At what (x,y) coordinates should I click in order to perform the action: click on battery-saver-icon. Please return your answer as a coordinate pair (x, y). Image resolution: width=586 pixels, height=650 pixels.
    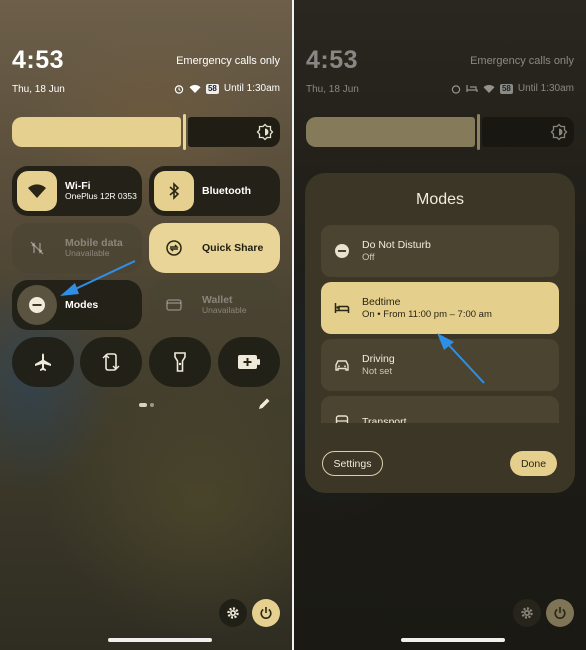
    Looking at the image, I should click on (249, 362).